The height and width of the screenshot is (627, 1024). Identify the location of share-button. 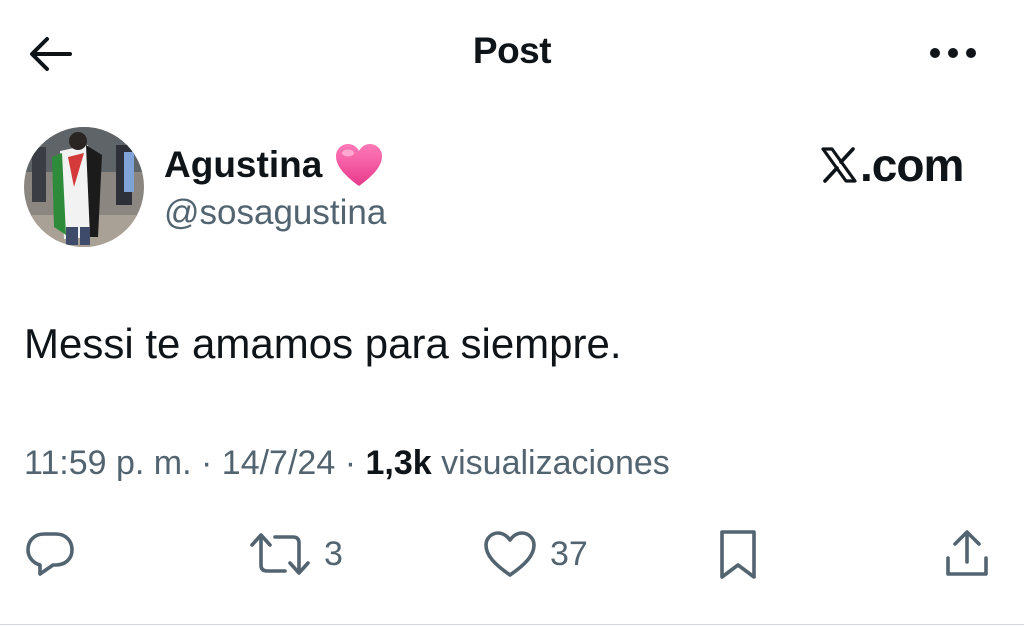
(967, 554).